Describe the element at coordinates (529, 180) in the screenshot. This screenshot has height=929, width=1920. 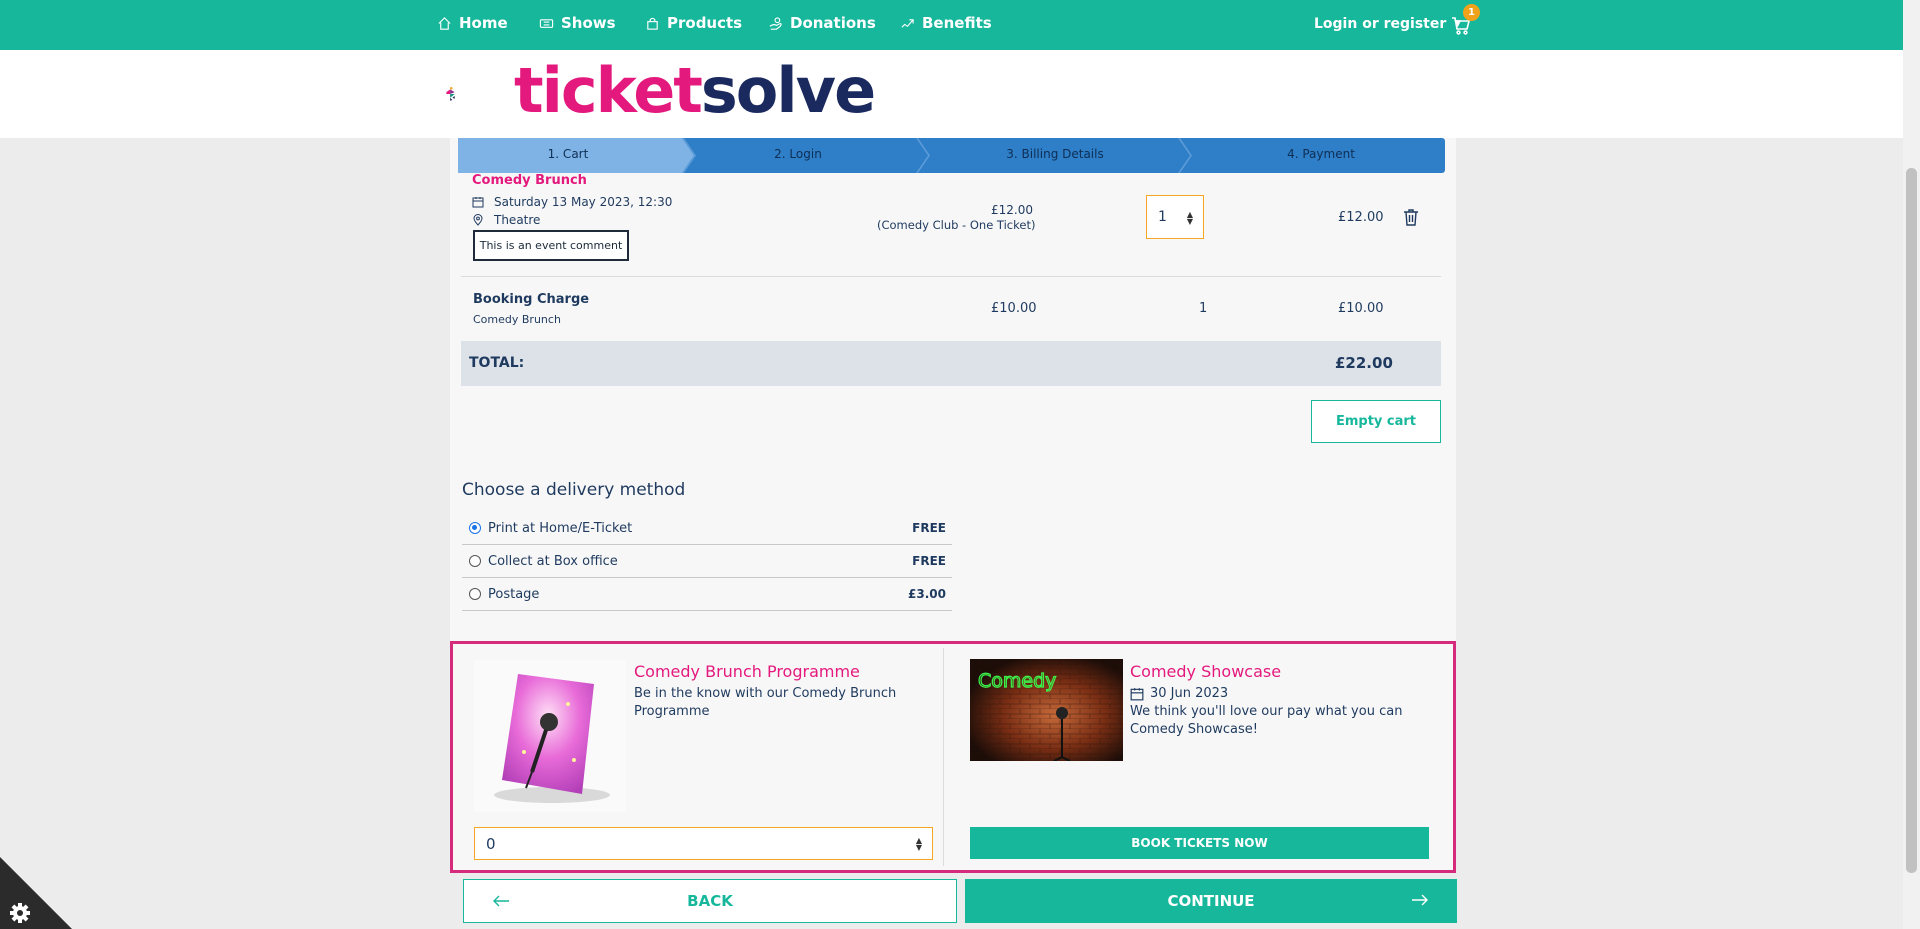
I see `cart-item-title: Comedy Brunch` at that location.